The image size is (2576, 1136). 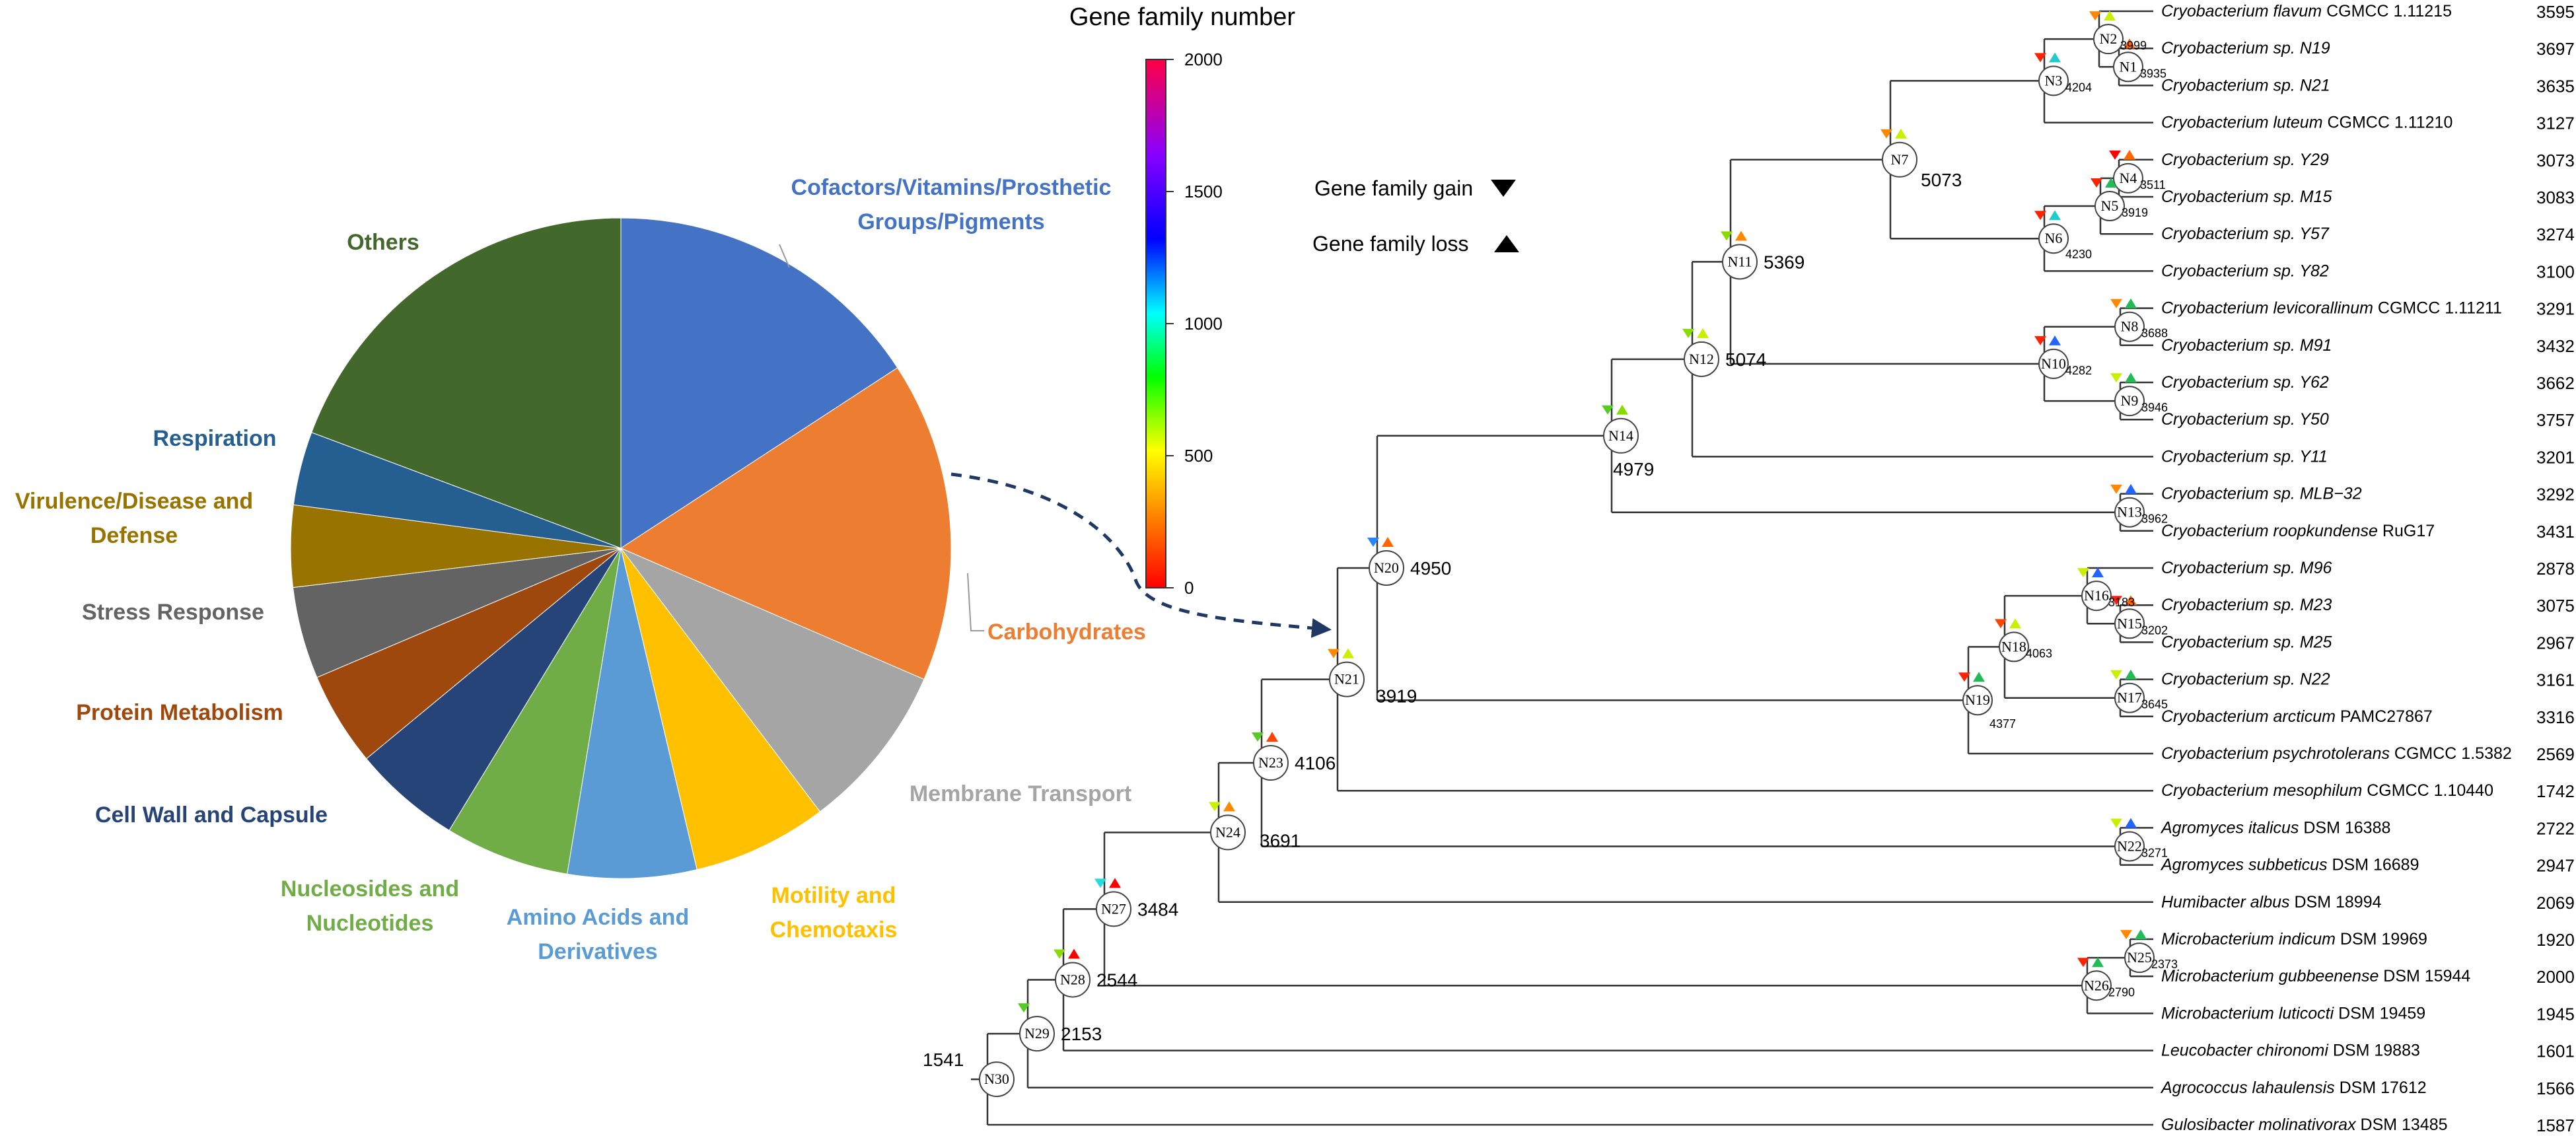 I want to click on tip-label: Cryobacterium sp. Y29, so click(x=2245, y=160).